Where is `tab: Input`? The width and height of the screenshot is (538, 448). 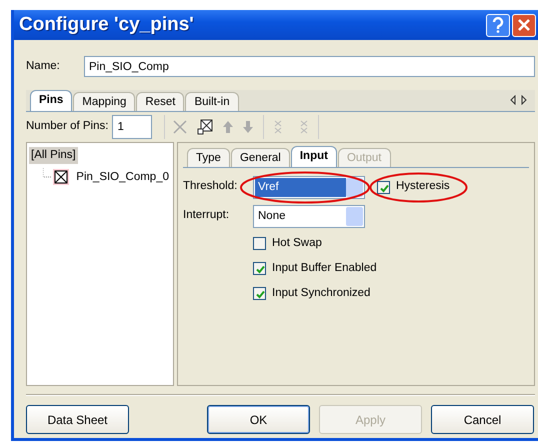
tab: Input is located at coordinates (313, 156).